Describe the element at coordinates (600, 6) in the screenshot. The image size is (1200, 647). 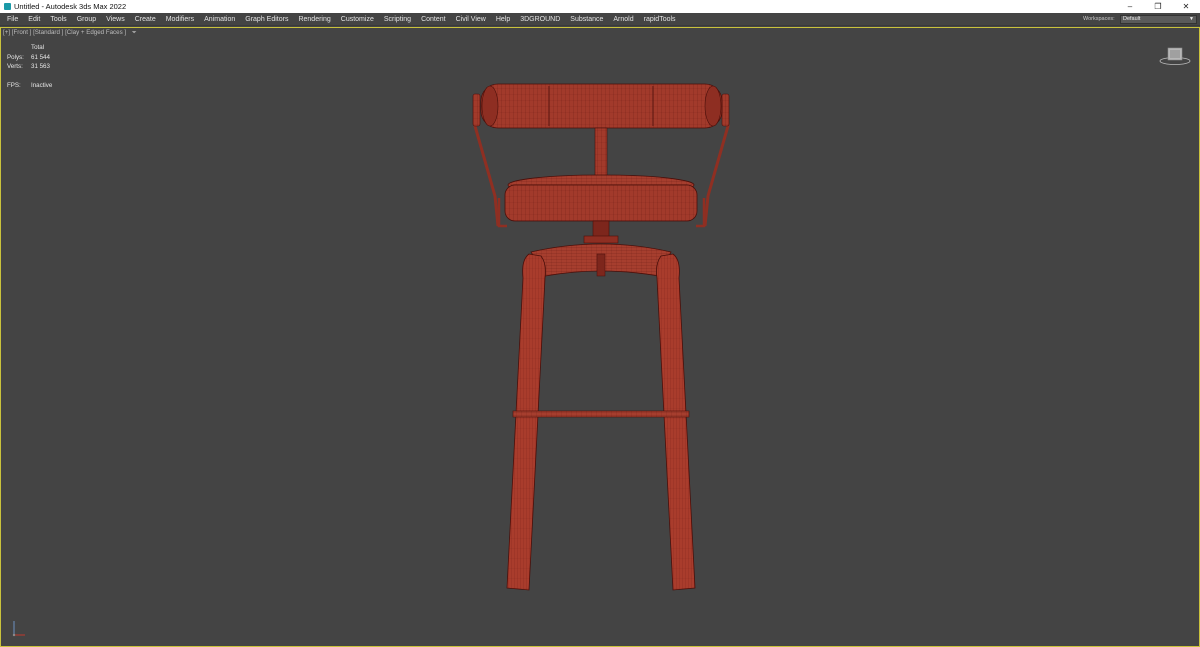
I see `title-bar: Untitled - Autodesk 3ds Max 2022 – ❐ ✕` at that location.